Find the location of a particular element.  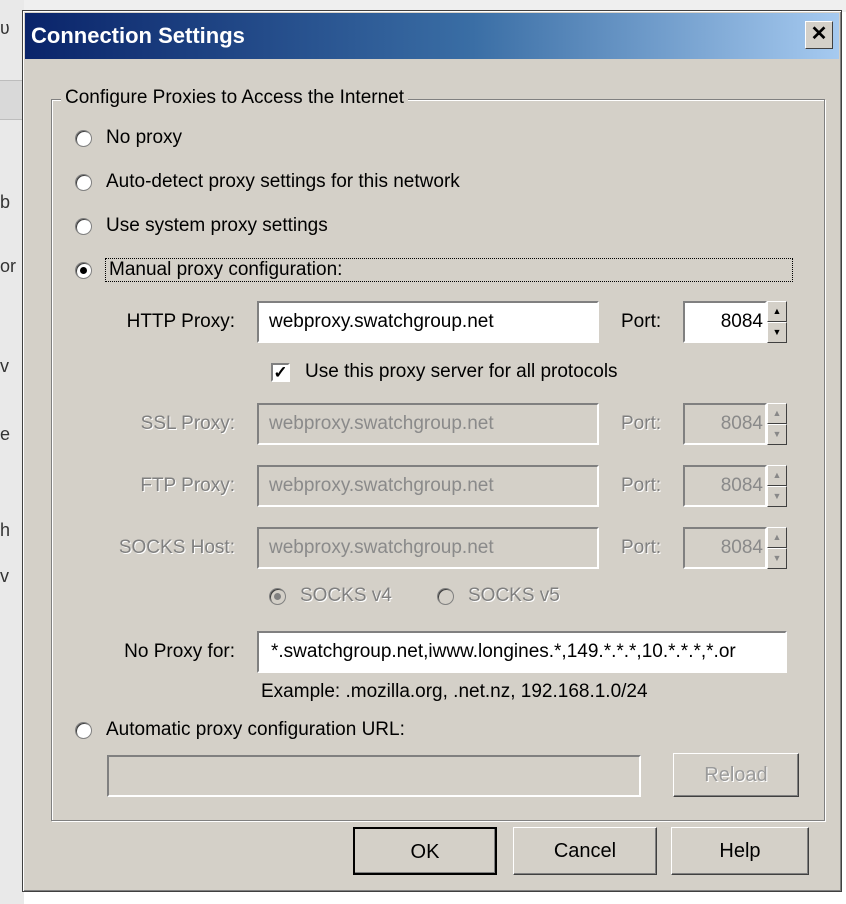

socks-port-spinner: ▲ ▼ is located at coordinates (777, 548).